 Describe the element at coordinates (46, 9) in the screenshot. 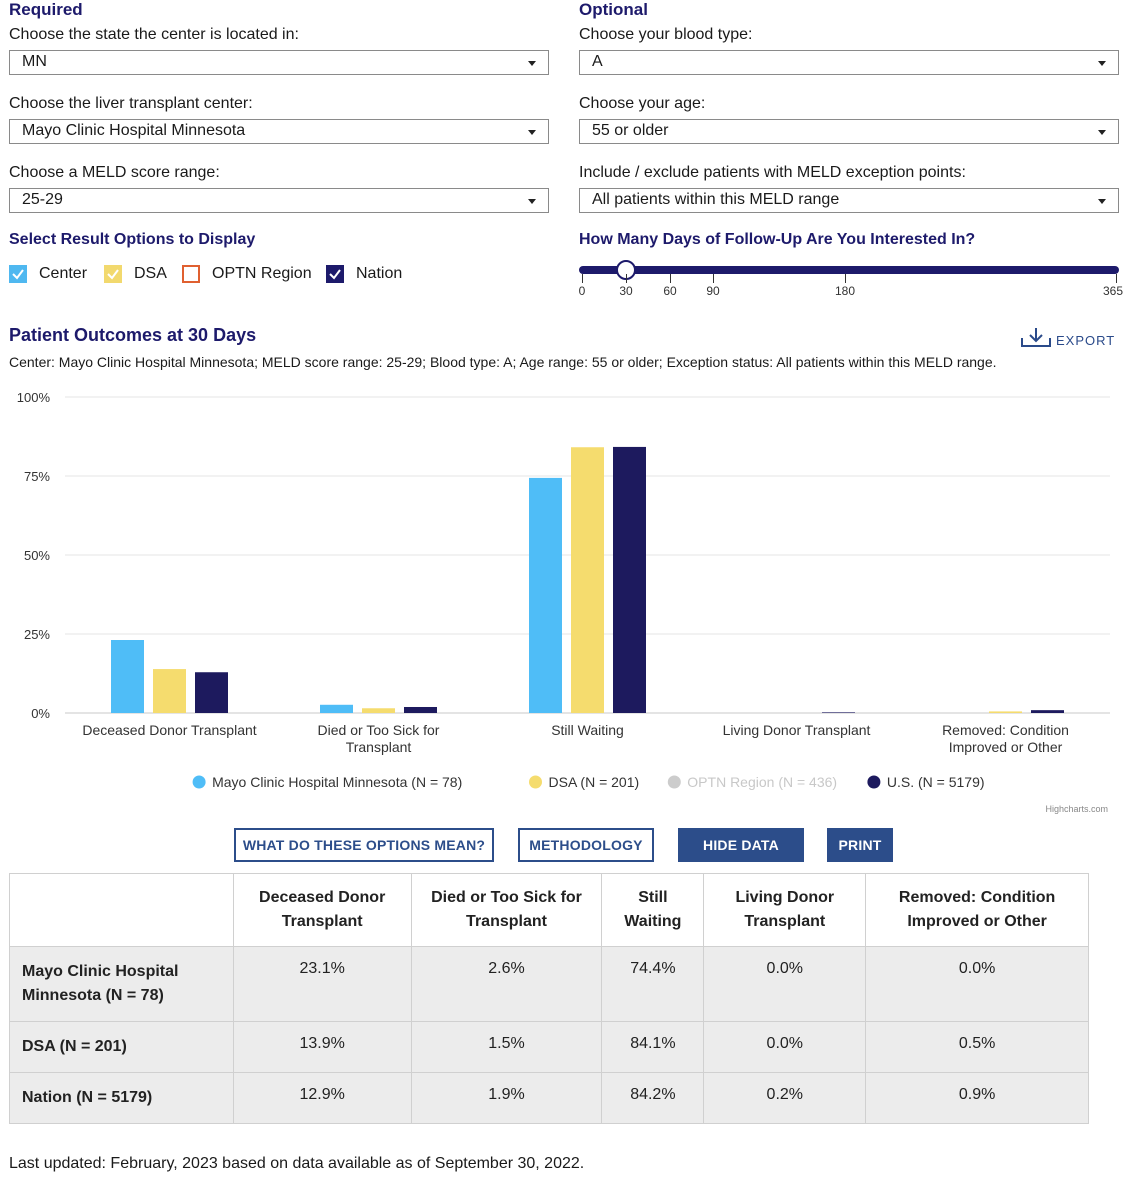

I see `required-heading: Required` at that location.